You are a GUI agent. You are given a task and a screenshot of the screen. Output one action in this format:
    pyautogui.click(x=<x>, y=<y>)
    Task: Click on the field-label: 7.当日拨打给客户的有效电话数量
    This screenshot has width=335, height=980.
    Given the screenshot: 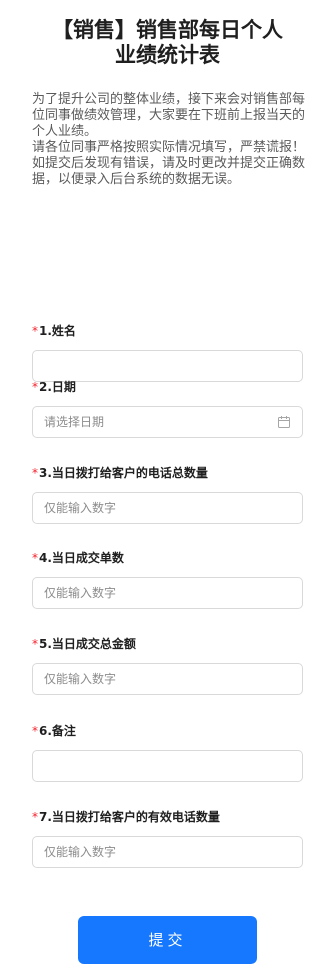 What is the action you would take?
    pyautogui.click(x=129, y=817)
    